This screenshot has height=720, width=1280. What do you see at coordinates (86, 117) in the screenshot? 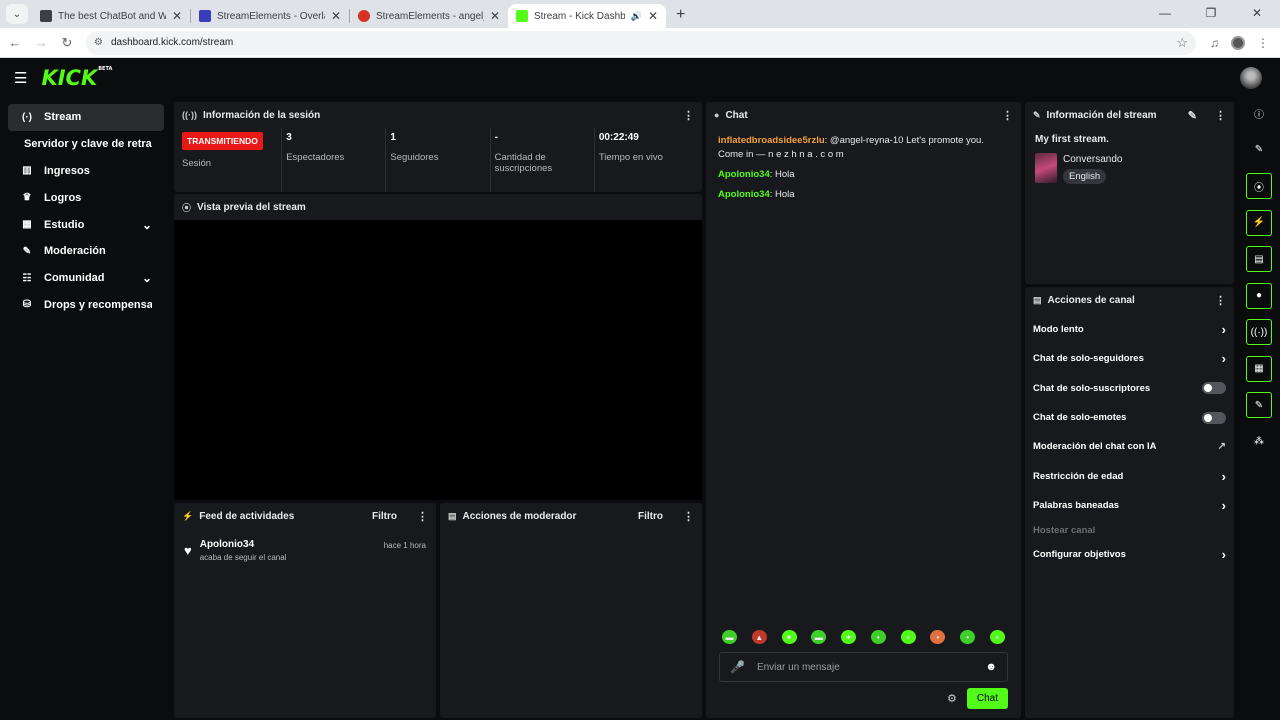
I see `sidebar-item-stream: (·) Stream` at bounding box center [86, 117].